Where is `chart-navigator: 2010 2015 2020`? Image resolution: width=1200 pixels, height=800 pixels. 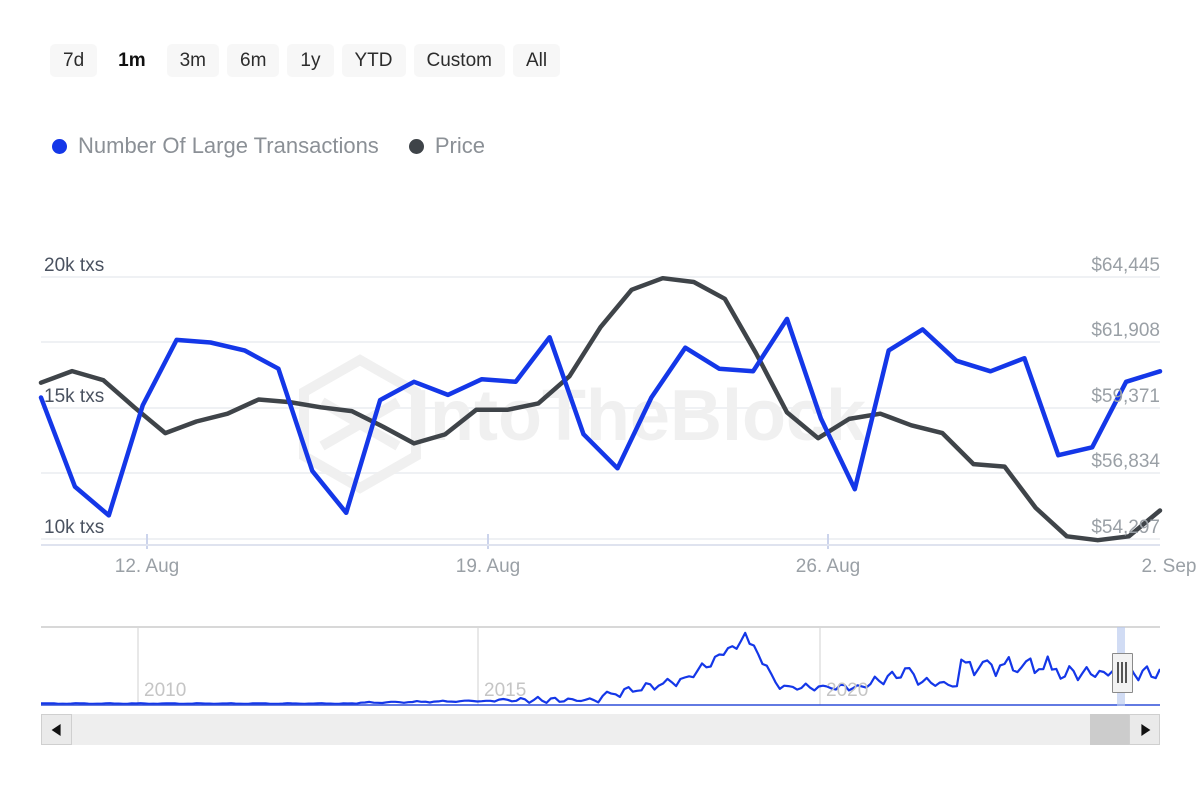 chart-navigator: 2010 2015 2020 is located at coordinates (601, 667).